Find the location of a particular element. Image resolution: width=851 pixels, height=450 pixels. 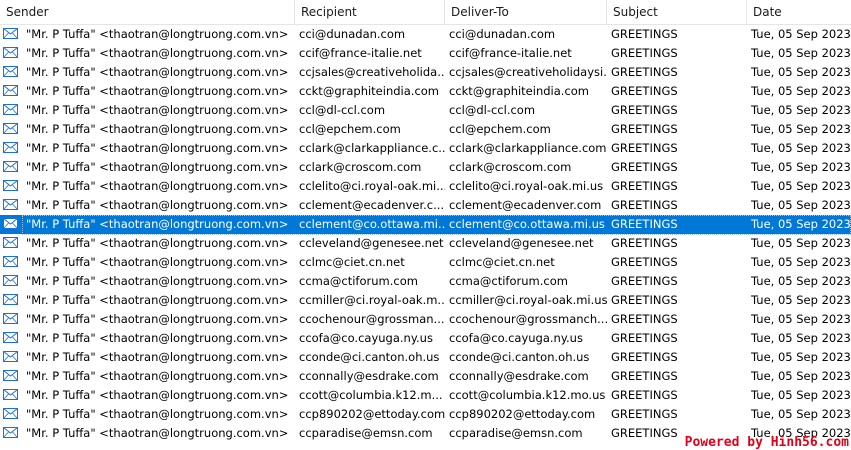

cell-deliver-to: cckt@graphiteindia.com is located at coordinates (519, 91).